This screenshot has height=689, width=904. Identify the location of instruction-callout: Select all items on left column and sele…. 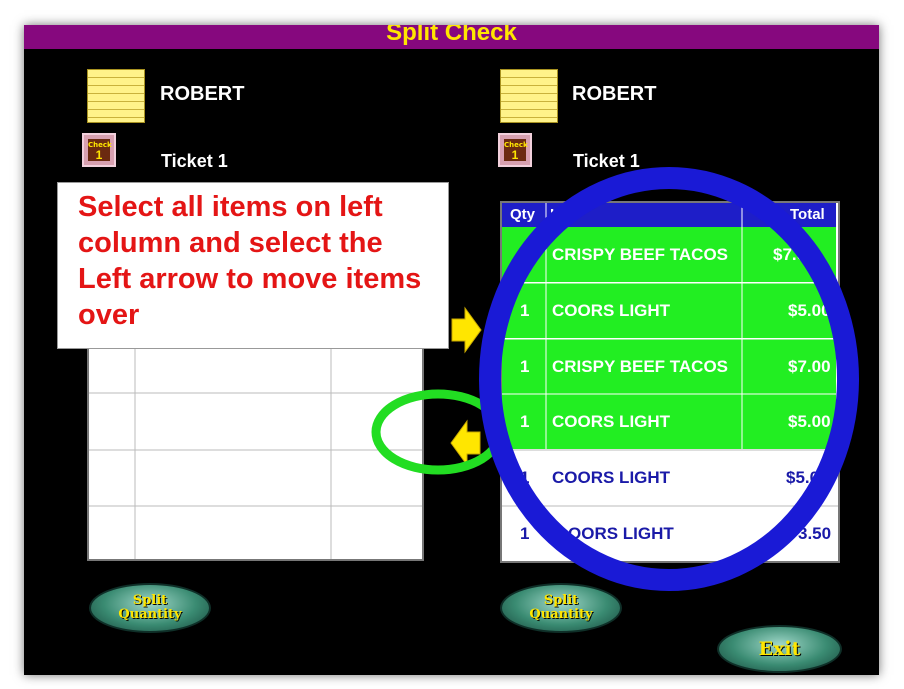
(253, 265).